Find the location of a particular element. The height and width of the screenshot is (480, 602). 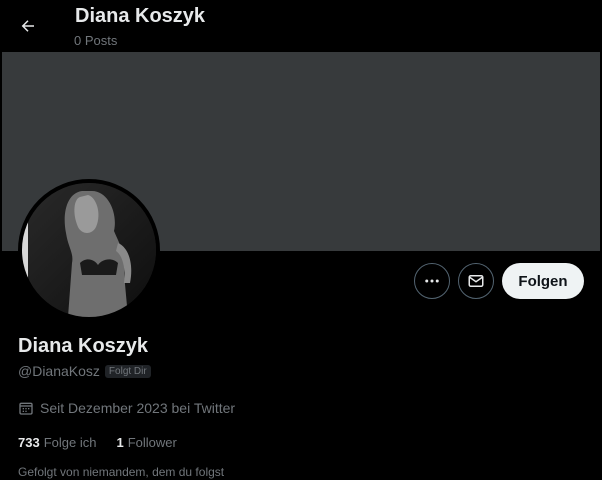

avatar is located at coordinates (89, 250).